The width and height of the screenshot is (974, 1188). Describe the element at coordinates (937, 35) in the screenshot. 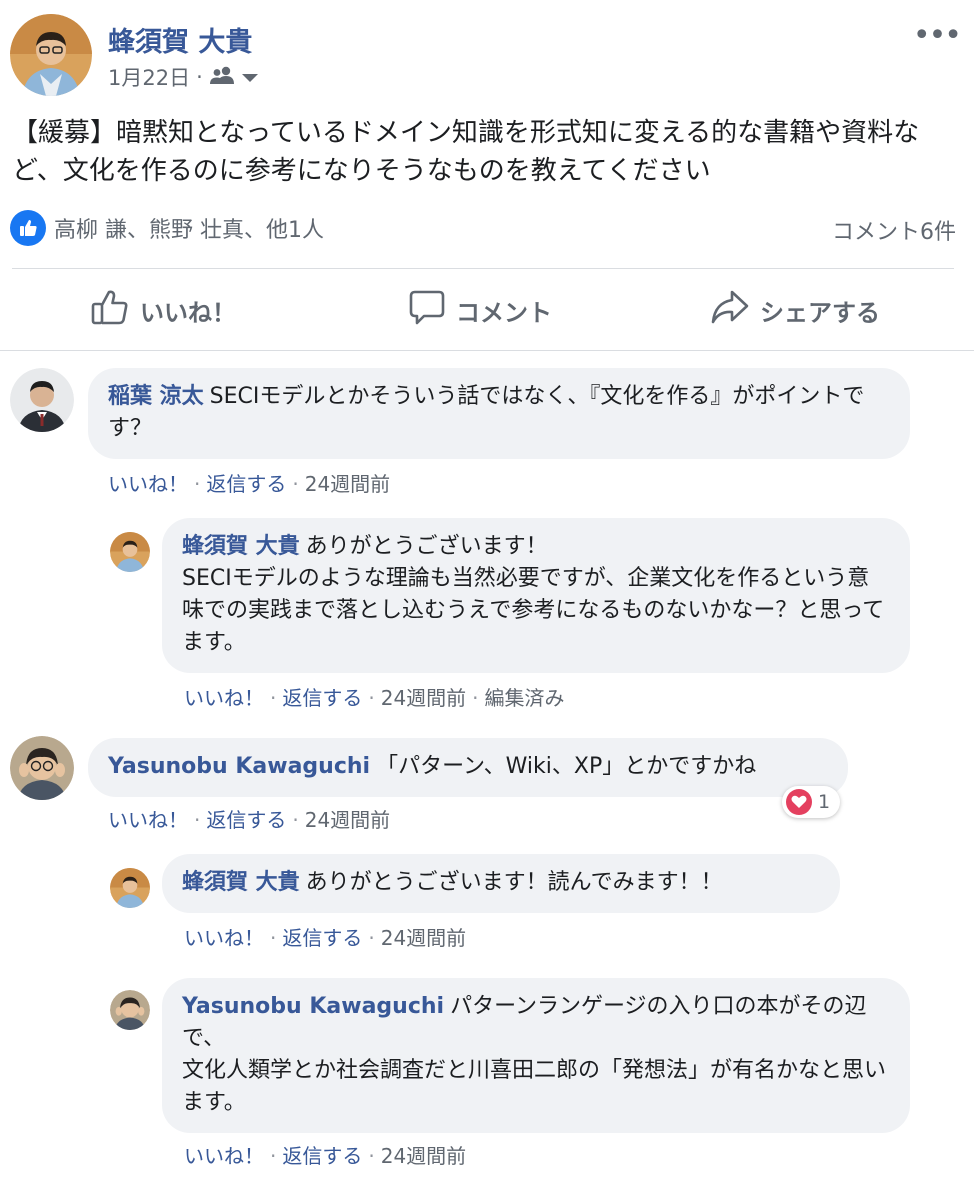

I see `more-options-icon: •••` at that location.